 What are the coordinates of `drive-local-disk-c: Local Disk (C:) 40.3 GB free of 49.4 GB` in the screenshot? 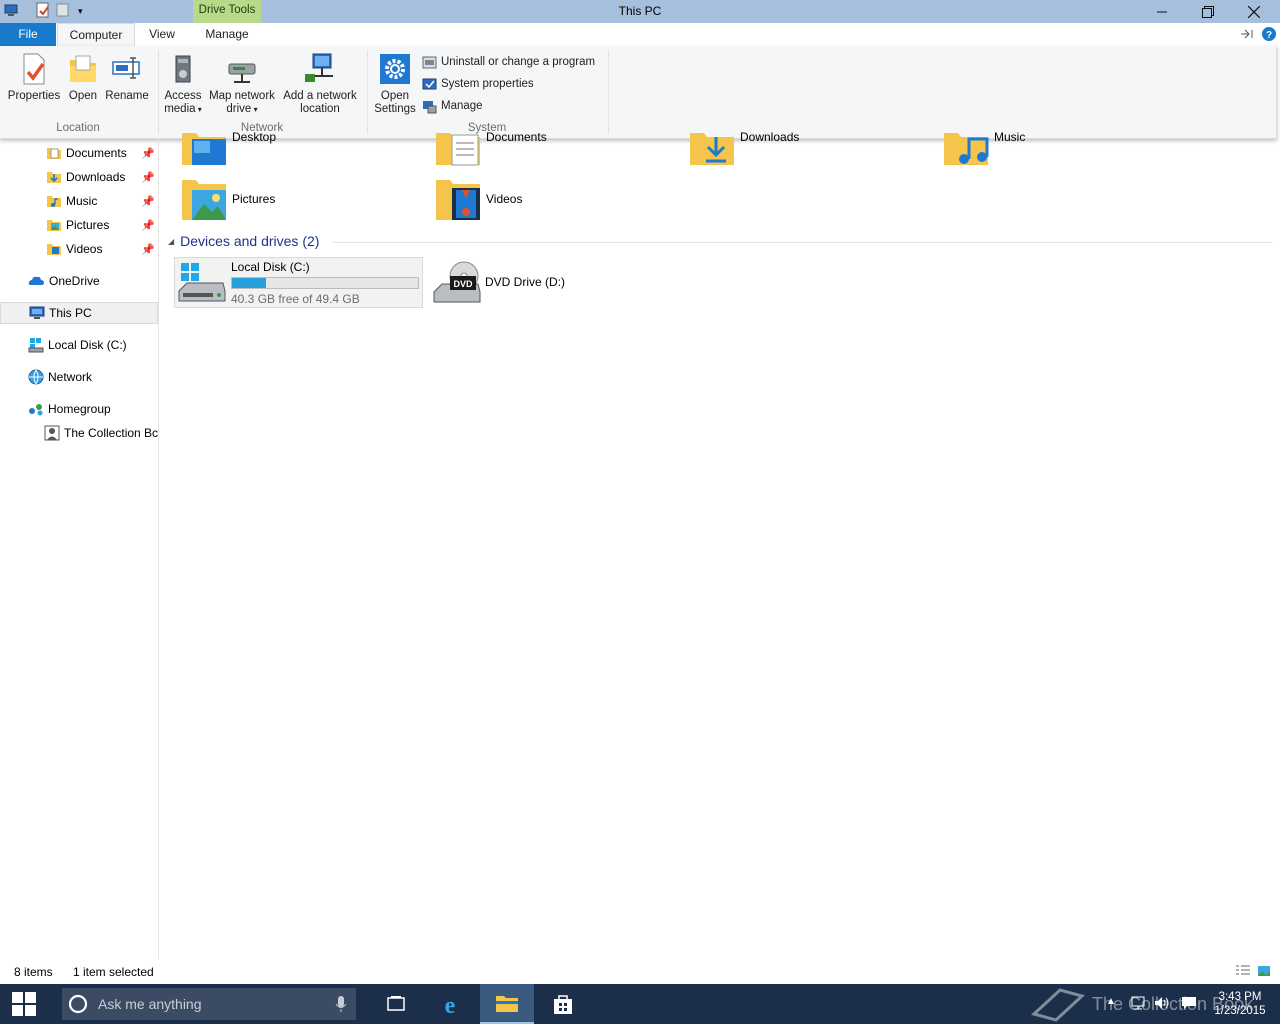 It's located at (298, 282).